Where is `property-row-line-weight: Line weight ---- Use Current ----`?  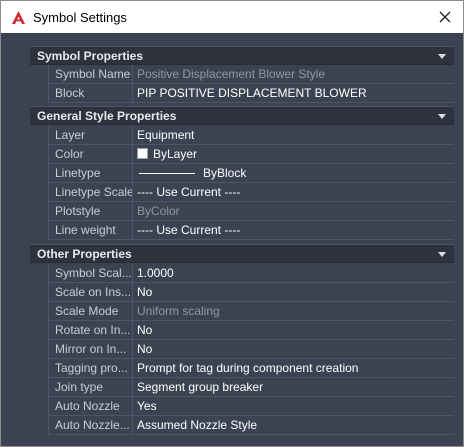
property-row-line-weight: Line weight ---- Use Current ---- is located at coordinates (242, 230).